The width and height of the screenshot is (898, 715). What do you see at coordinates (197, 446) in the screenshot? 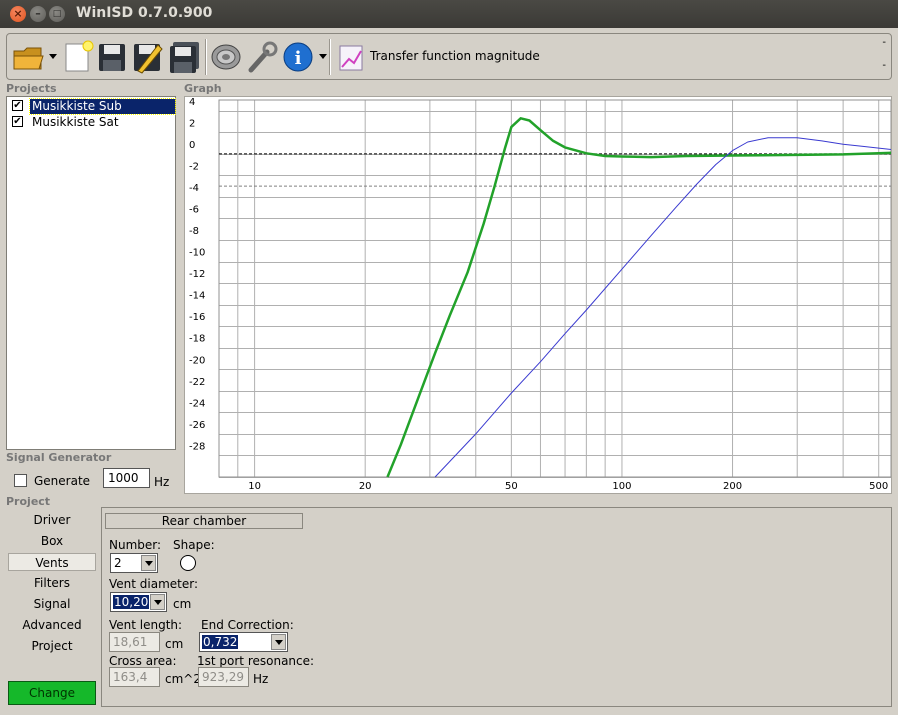
I see `y-tick-label: -28` at bounding box center [197, 446].